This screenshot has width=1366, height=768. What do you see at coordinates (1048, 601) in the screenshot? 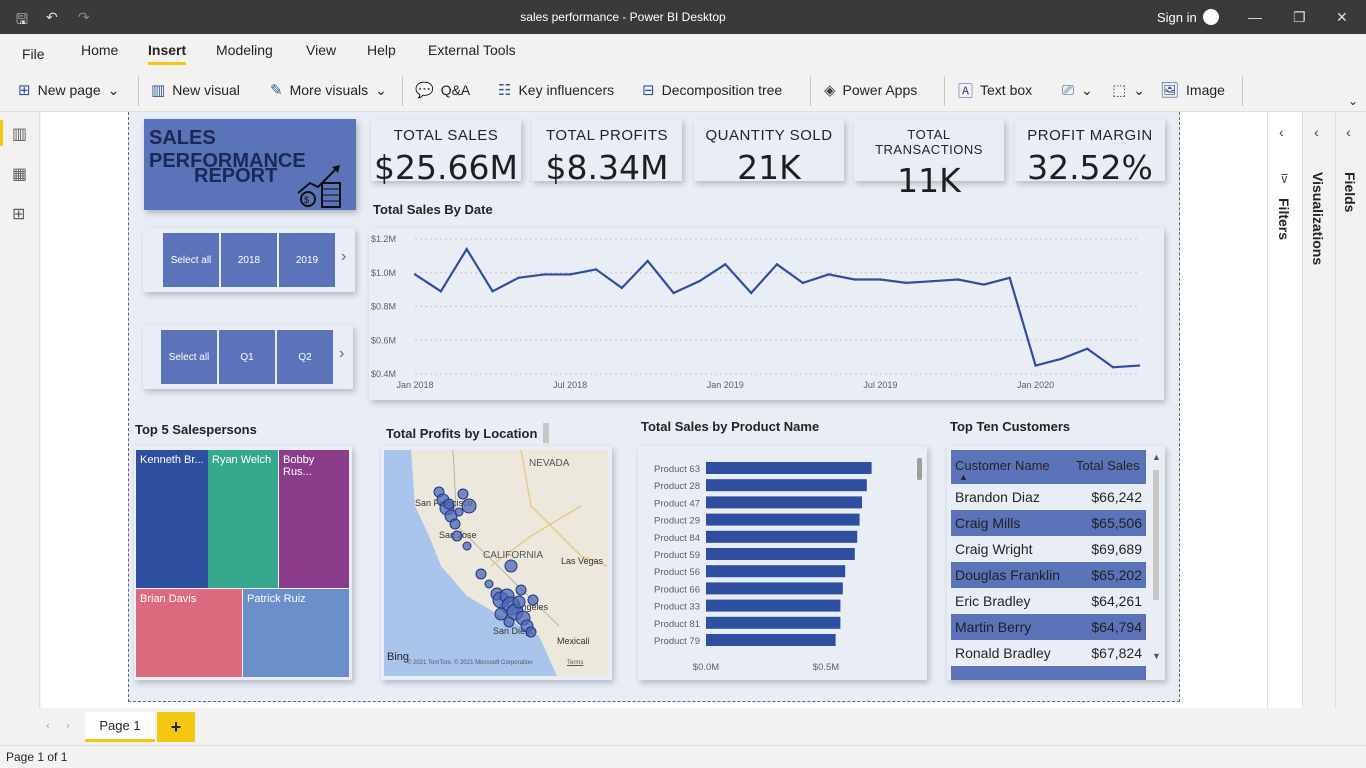
I see `table-row: Eric Bradley $64,261` at bounding box center [1048, 601].